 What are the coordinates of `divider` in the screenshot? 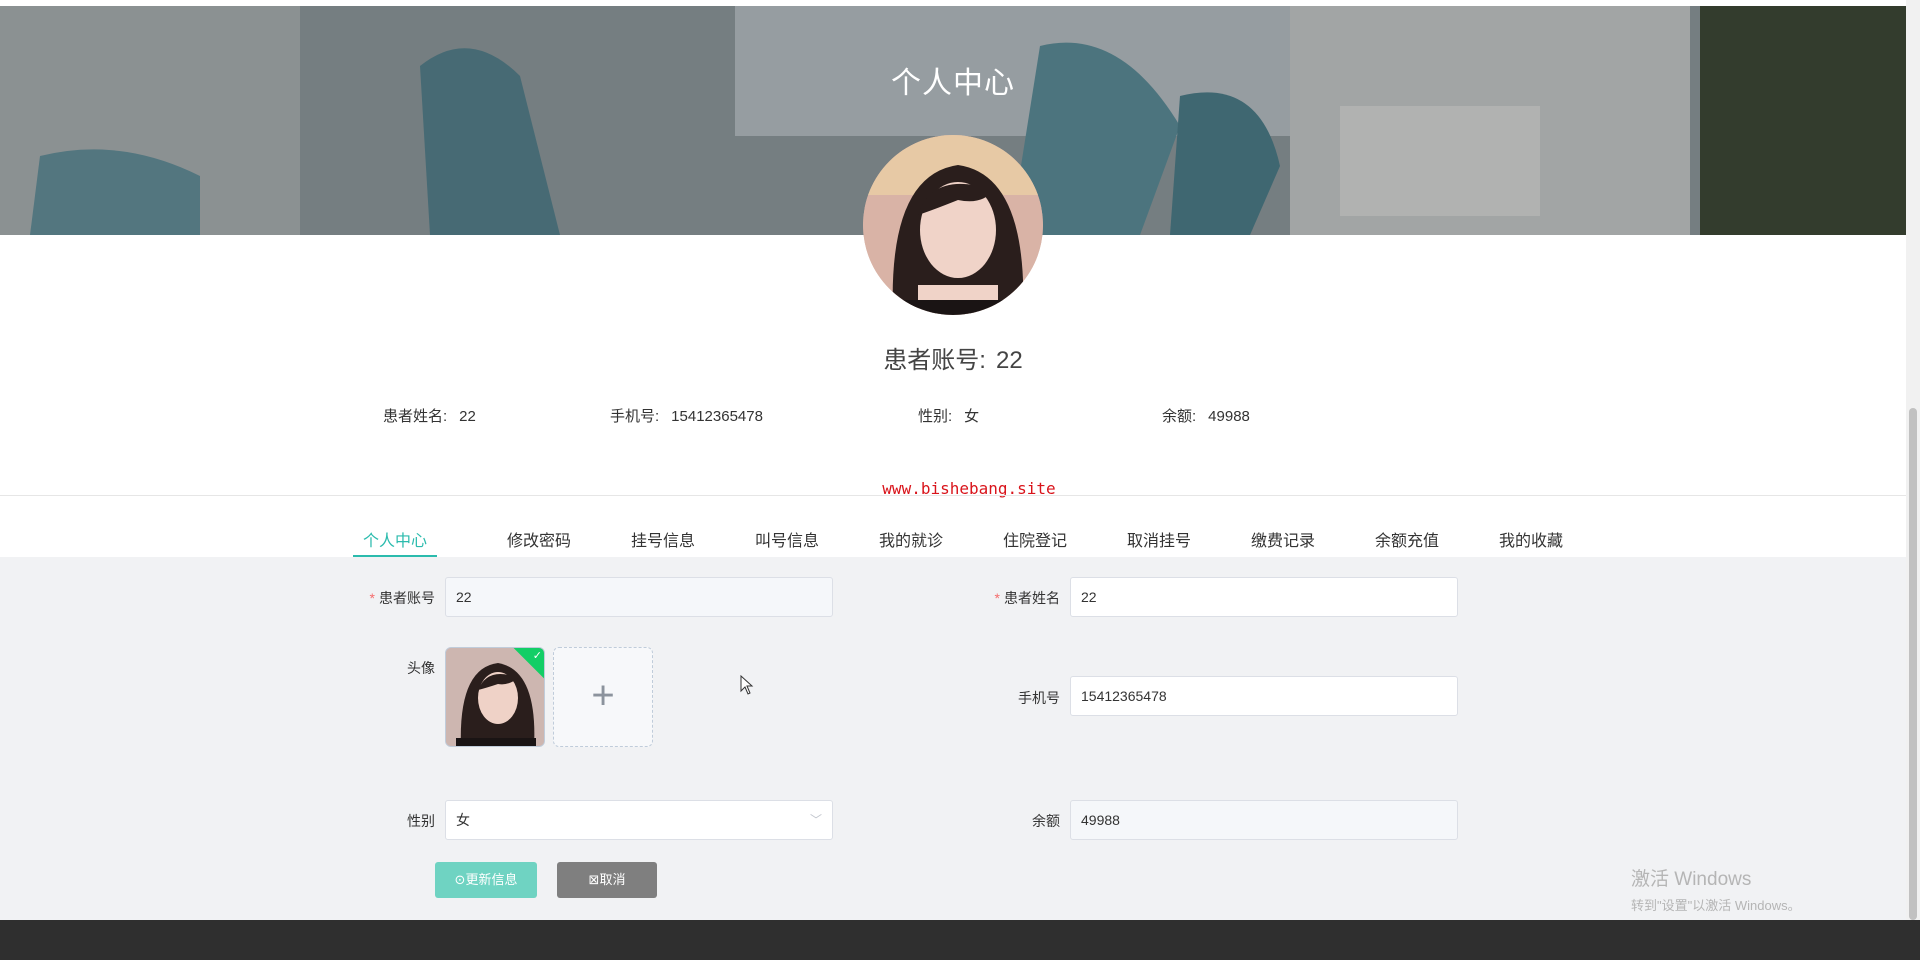 It's located at (953, 495).